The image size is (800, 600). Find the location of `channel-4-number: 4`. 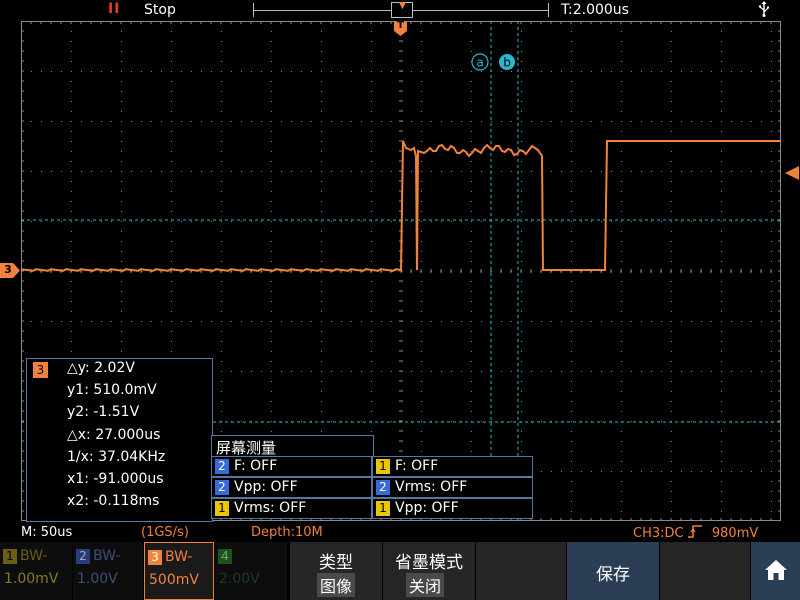

channel-4-number: 4 is located at coordinates (225, 556).